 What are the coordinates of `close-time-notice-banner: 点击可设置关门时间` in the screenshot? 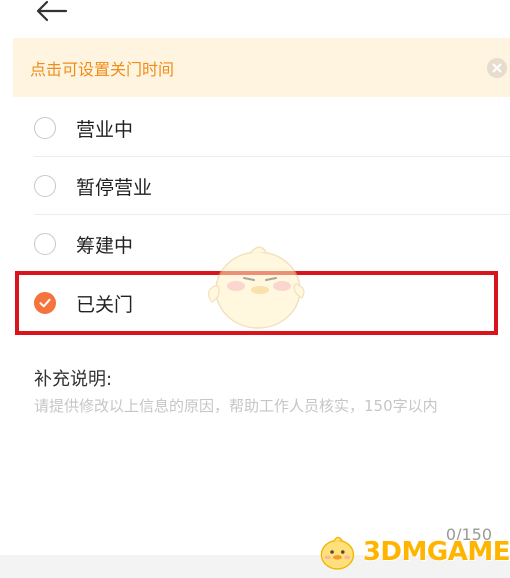 It's located at (261, 67).